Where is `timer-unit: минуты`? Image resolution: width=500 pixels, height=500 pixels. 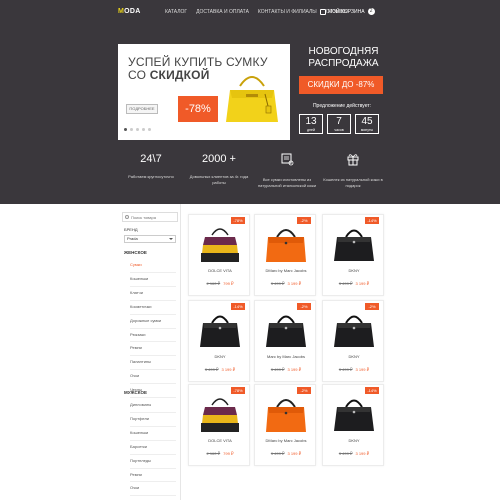
timer-unit: минуты is located at coordinates (367, 130).